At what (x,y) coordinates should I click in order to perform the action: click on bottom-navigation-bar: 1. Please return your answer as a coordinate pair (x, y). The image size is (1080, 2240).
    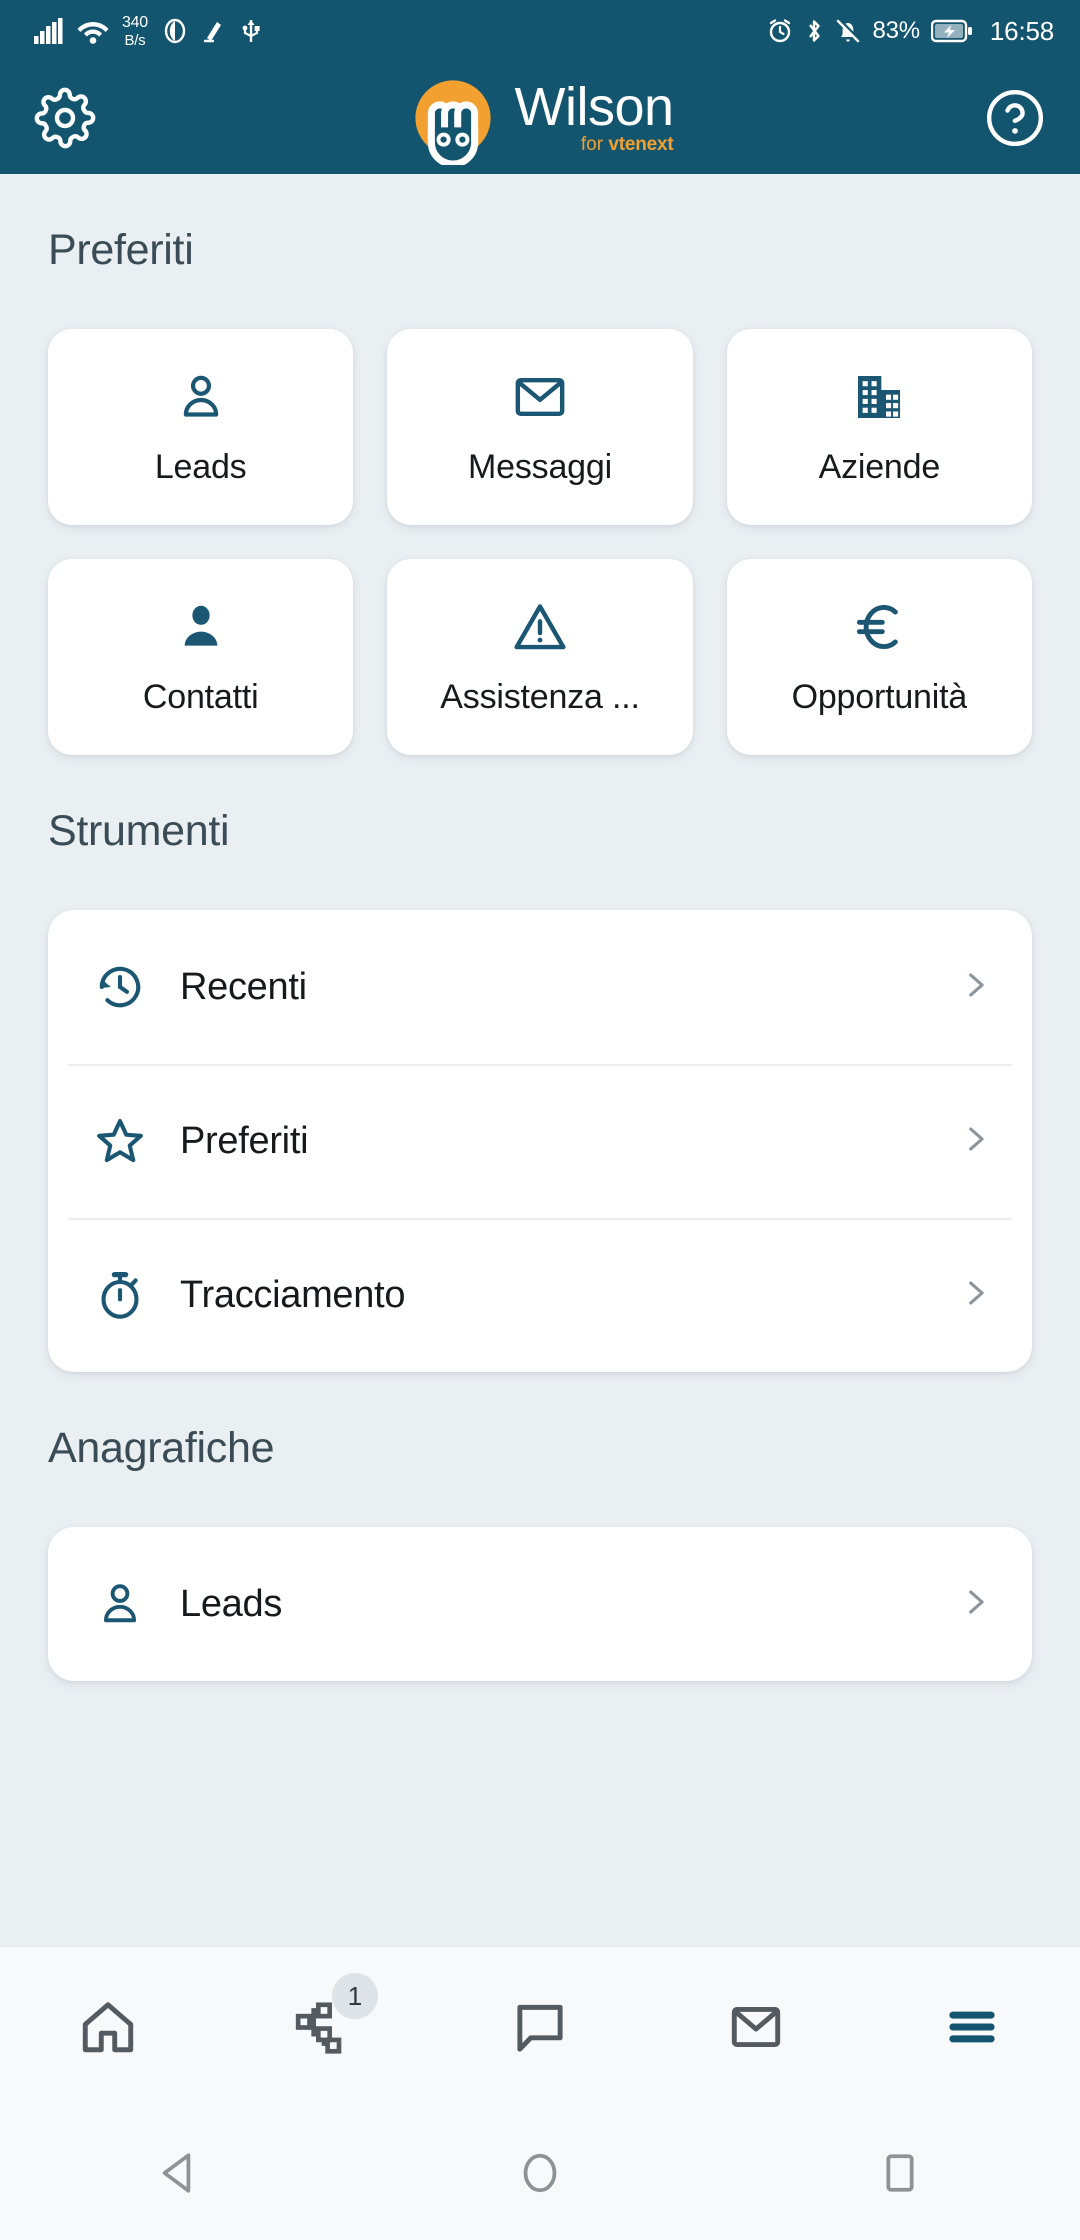
    Looking at the image, I should click on (540, 2026).